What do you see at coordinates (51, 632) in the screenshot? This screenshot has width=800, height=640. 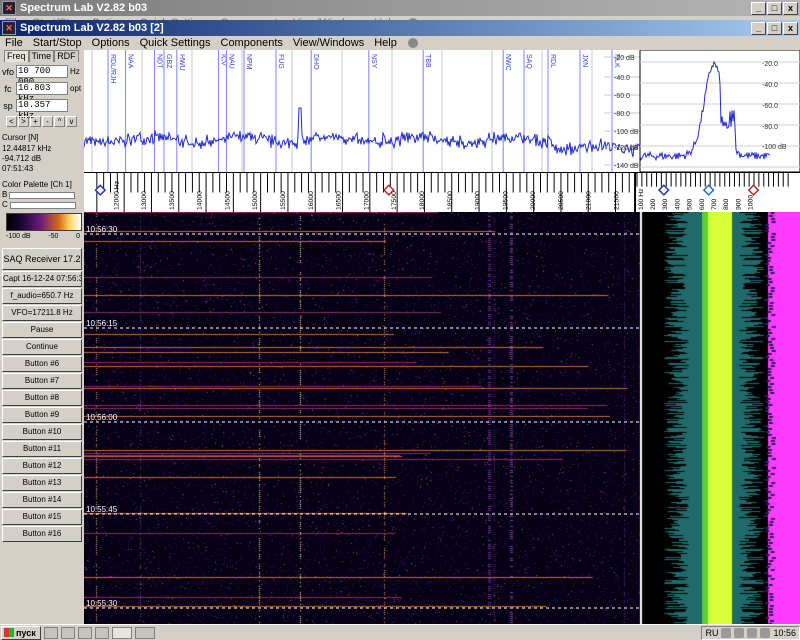 I see `desktop-icon` at bounding box center [51, 632].